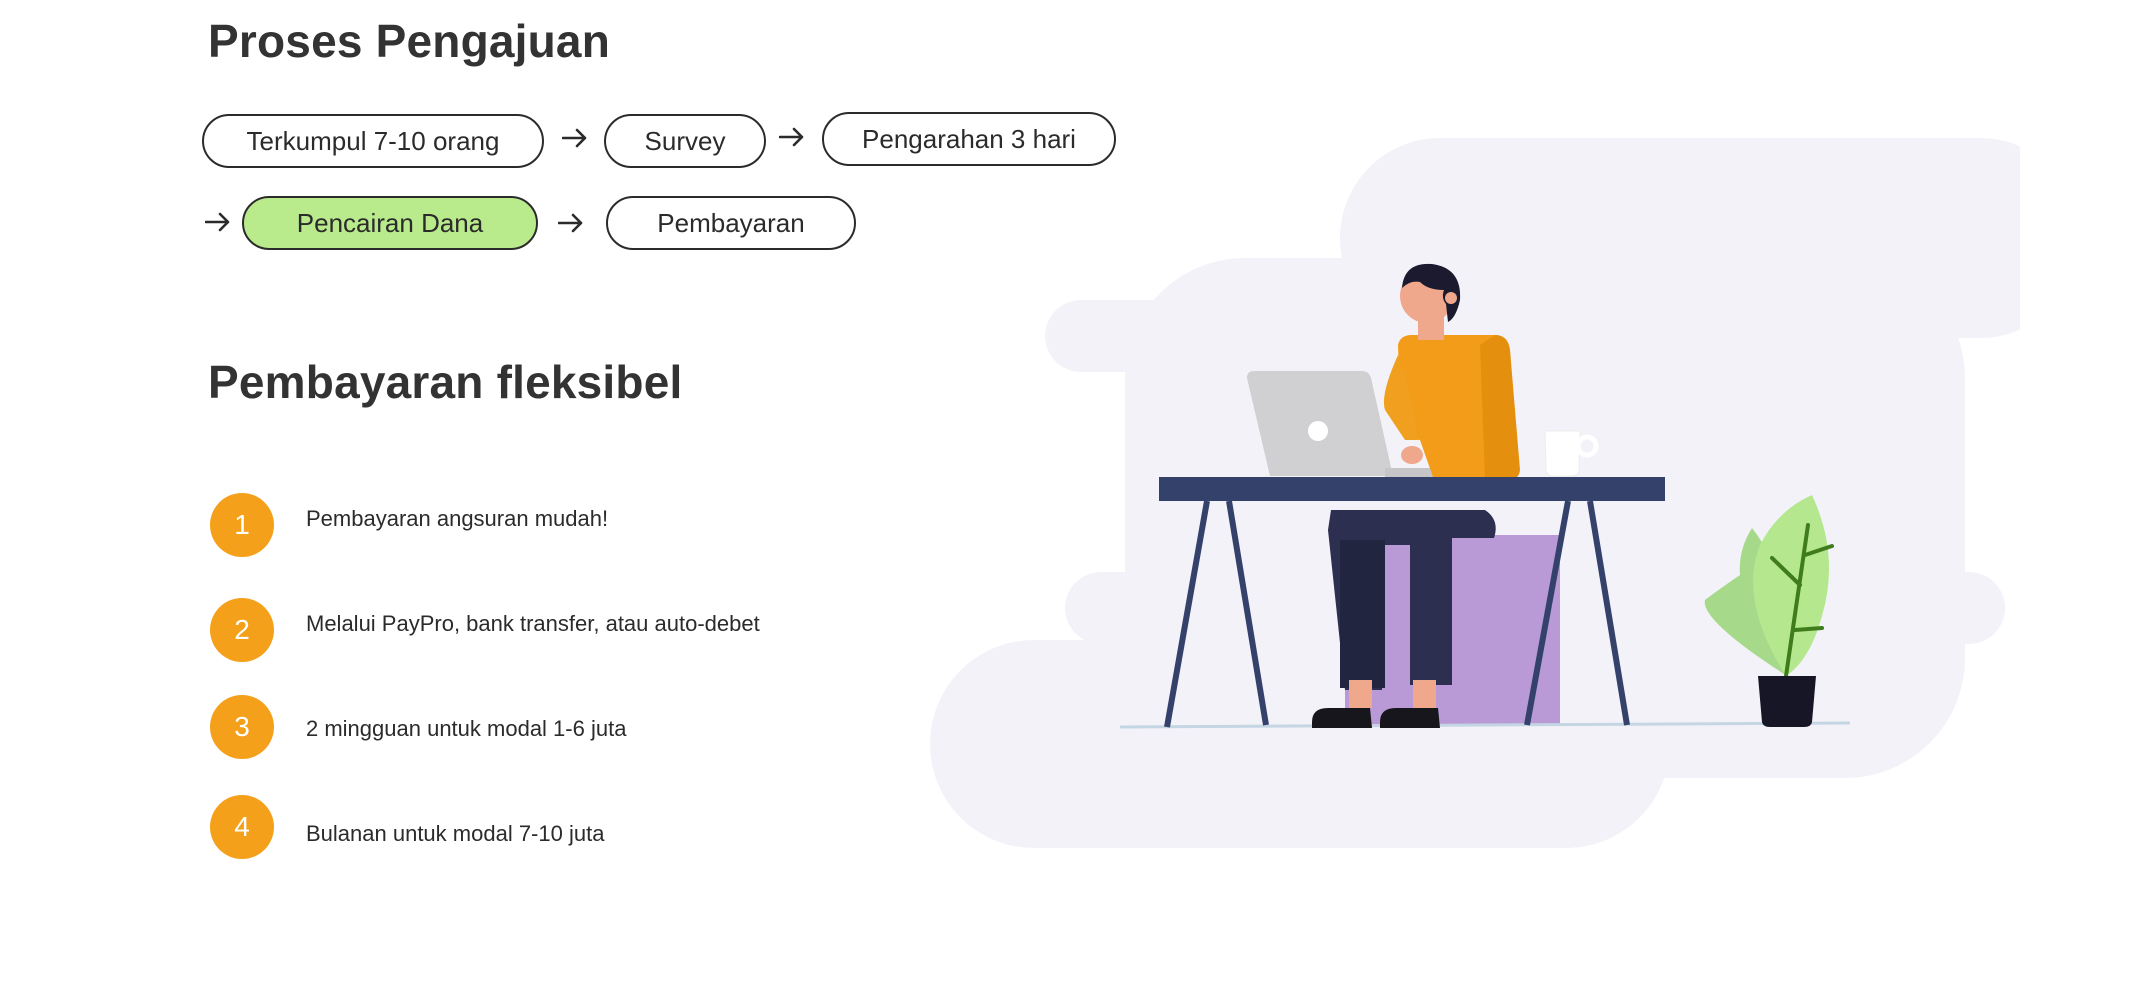  Describe the element at coordinates (242, 525) in the screenshot. I see `number-badge: 1` at that location.